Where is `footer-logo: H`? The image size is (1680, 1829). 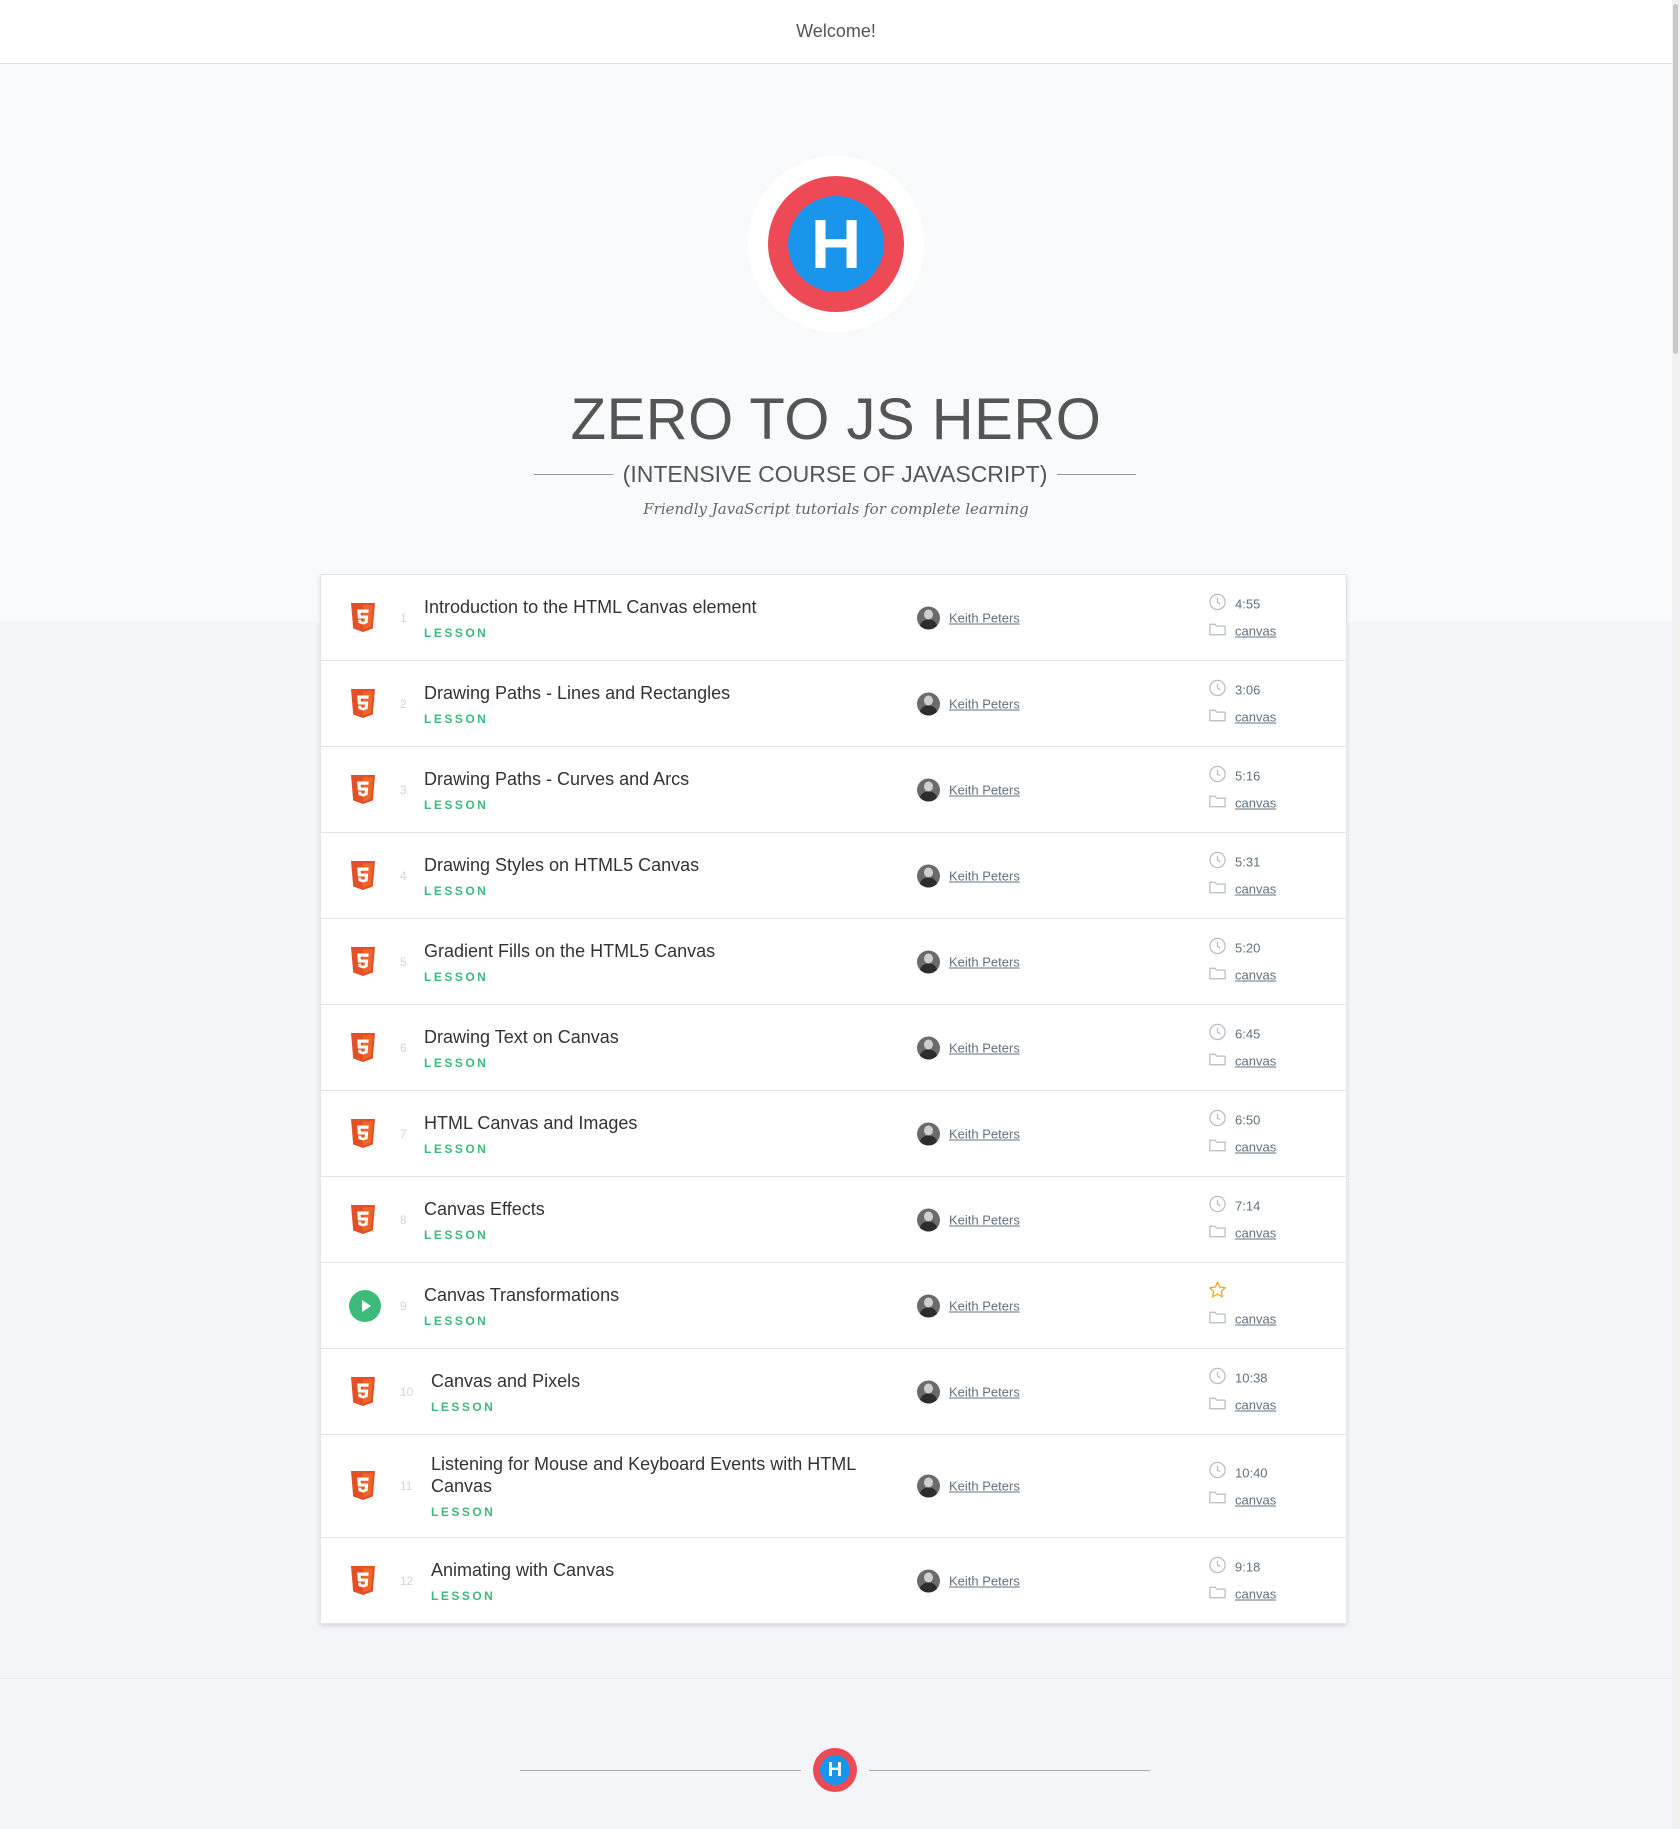
footer-logo: H is located at coordinates (835, 1770).